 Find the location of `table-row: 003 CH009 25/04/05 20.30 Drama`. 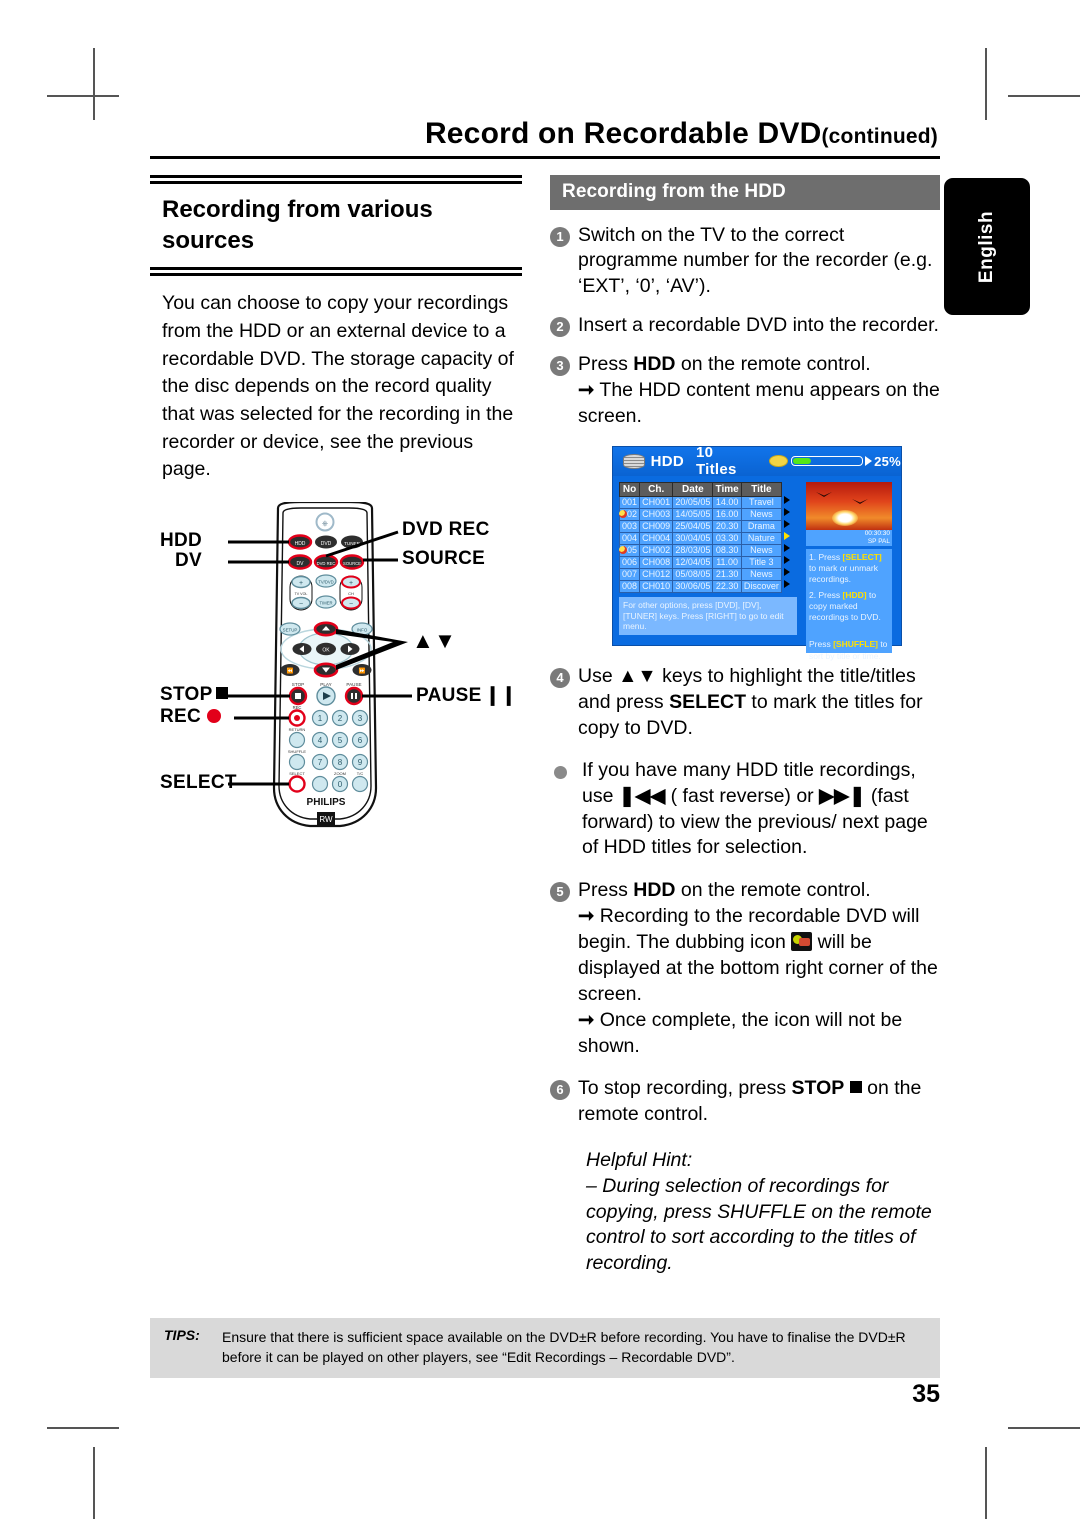

table-row: 003 CH009 25/04/05 20.30 Drama is located at coordinates (700, 526).